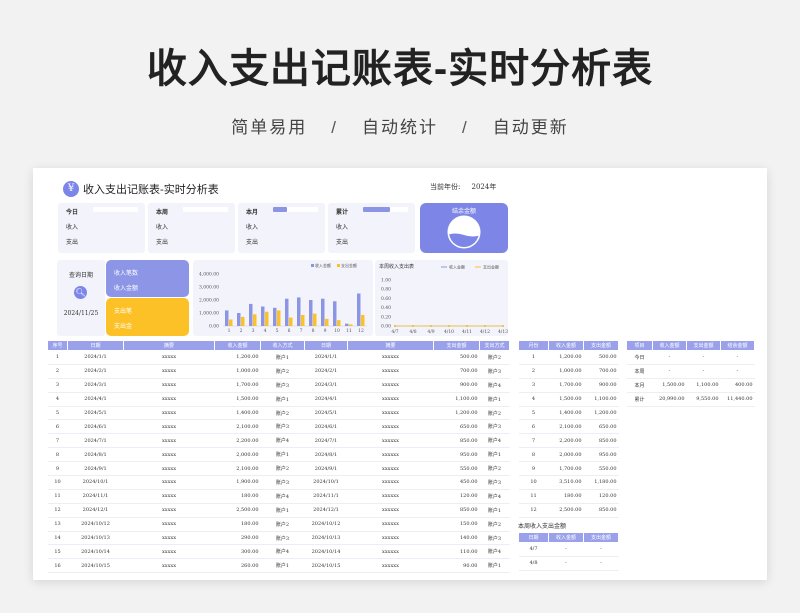 The height and width of the screenshot is (613, 800). I want to click on table-cell: 150.00, so click(456, 524).